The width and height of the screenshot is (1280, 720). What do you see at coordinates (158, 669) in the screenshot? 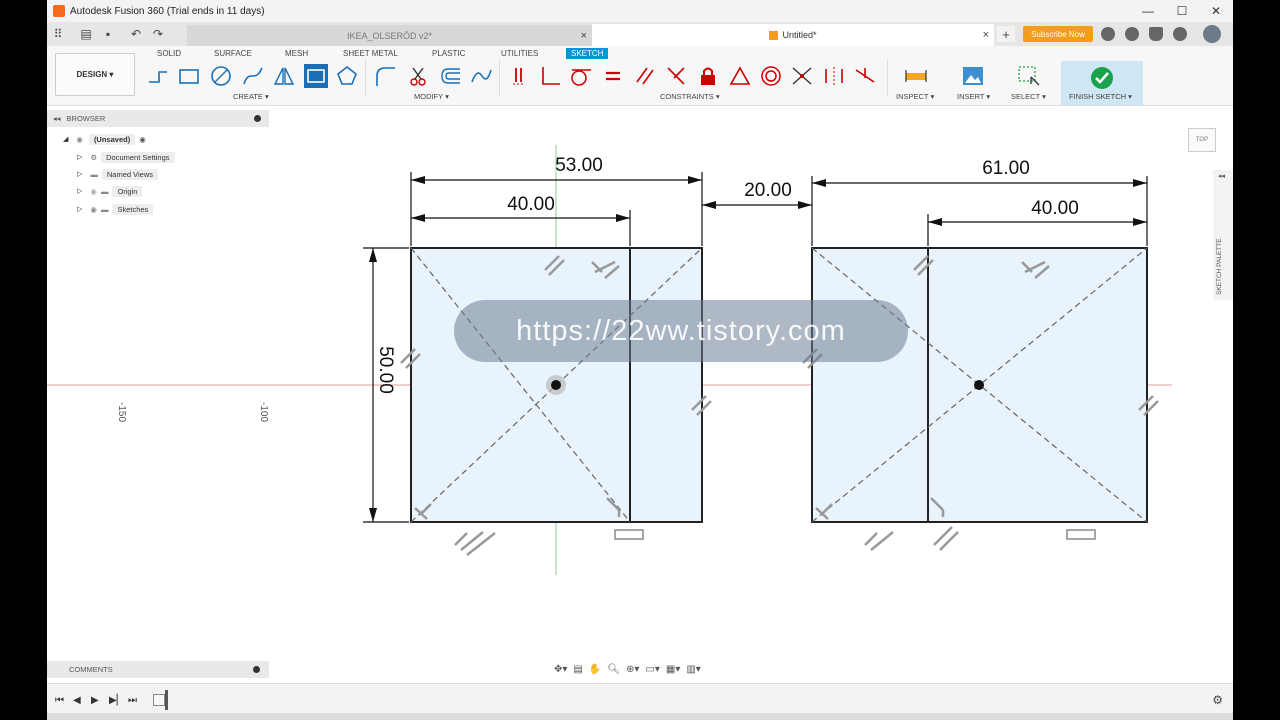
I see `comments-panel: COMMENTS` at bounding box center [158, 669].